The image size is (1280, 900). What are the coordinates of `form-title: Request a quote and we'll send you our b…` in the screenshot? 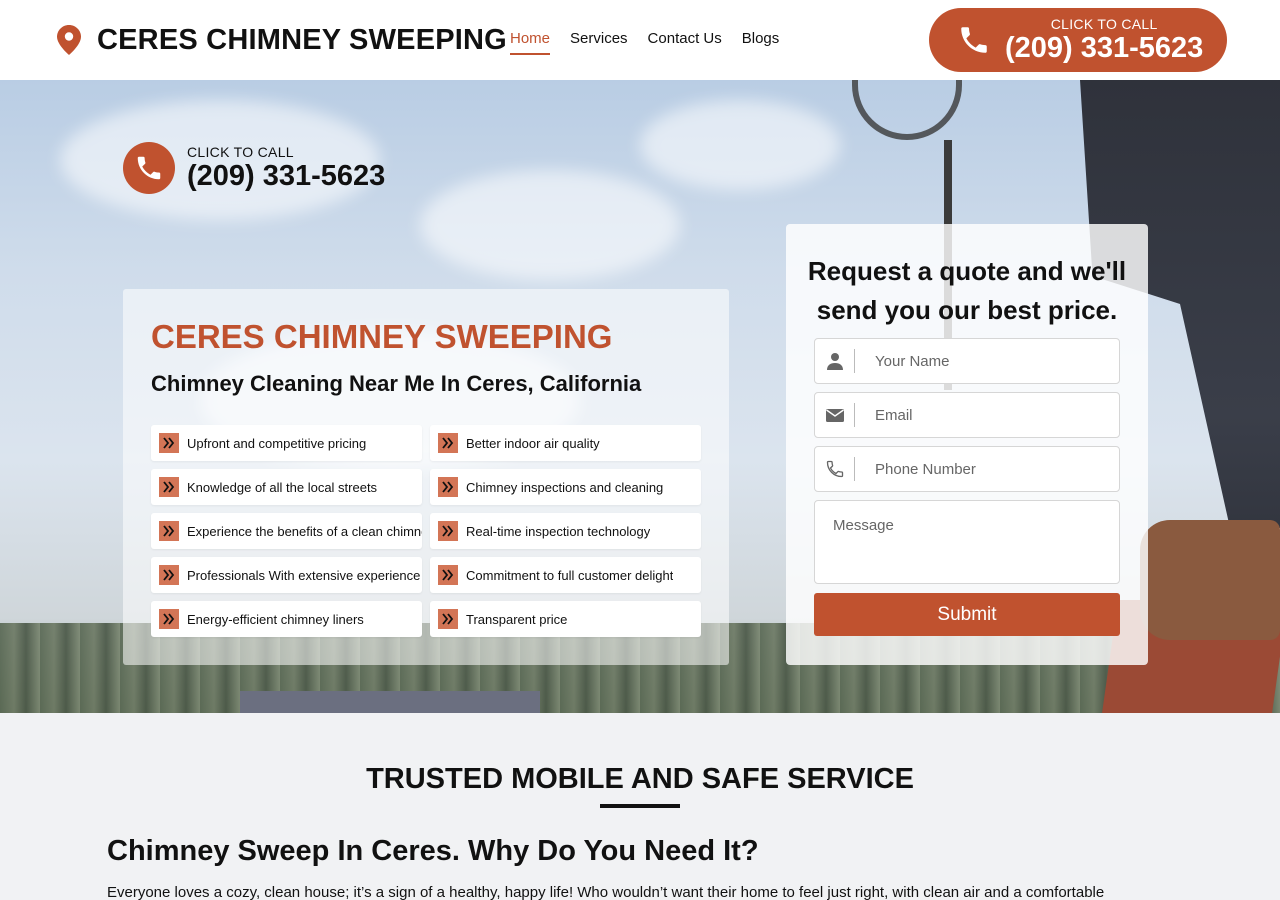 It's located at (967, 291).